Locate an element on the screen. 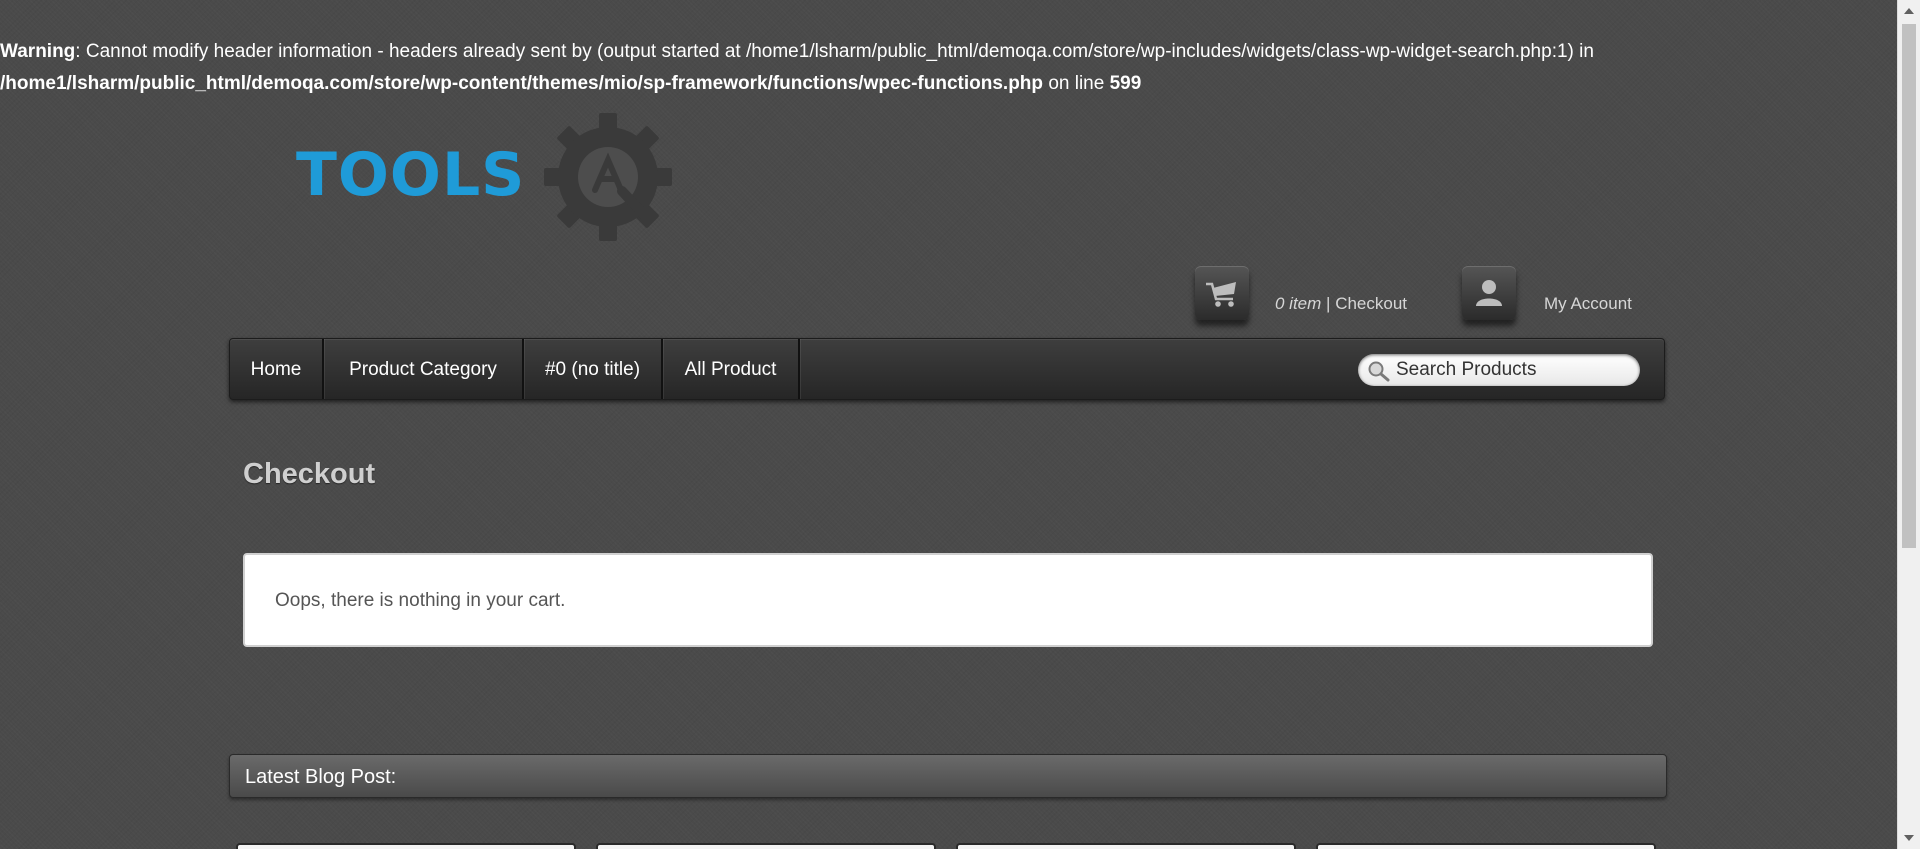  toolsqa-logo: TOOLS A is located at coordinates (486, 177).